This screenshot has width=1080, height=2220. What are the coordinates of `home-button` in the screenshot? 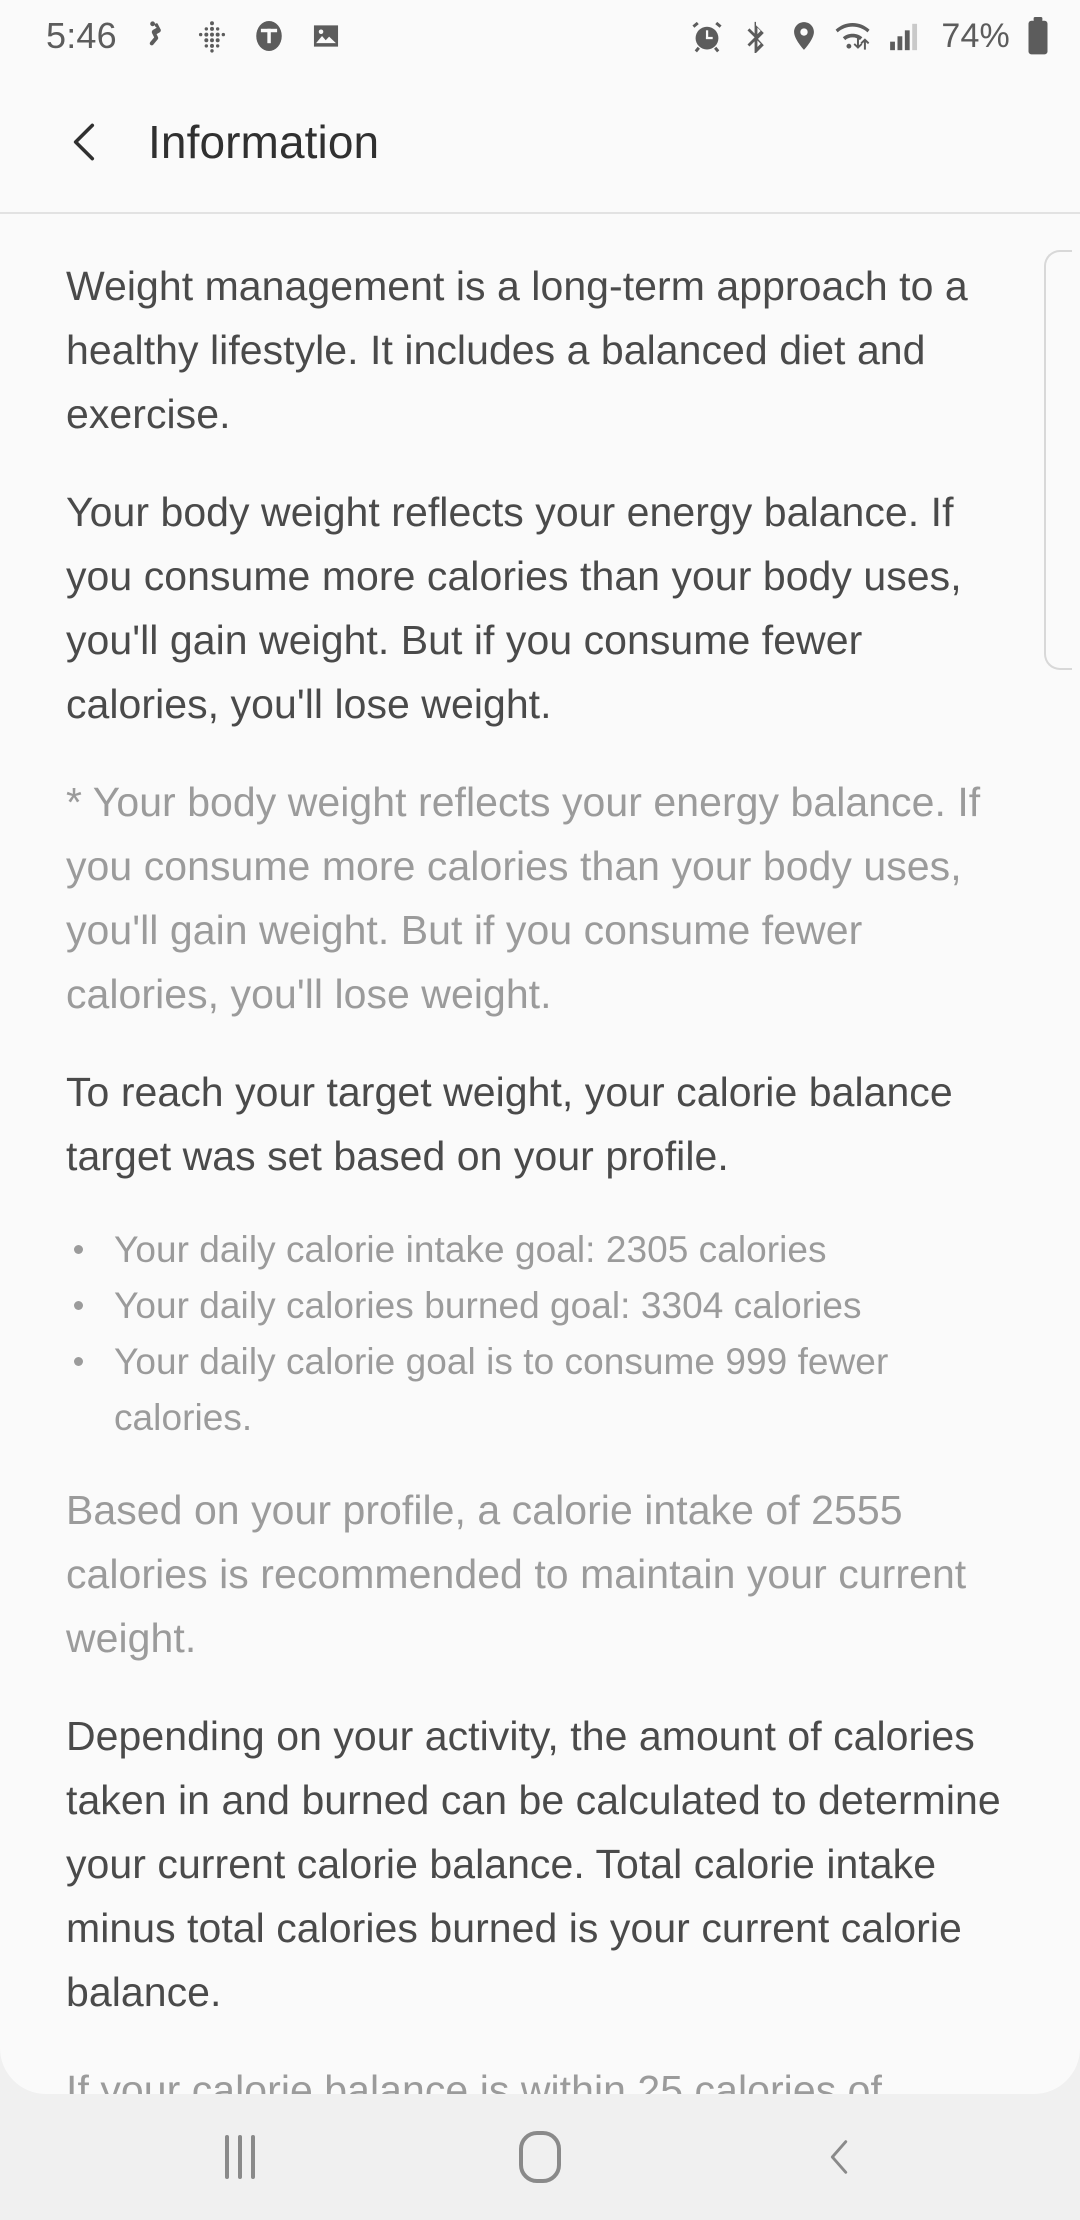 It's located at (540, 2157).